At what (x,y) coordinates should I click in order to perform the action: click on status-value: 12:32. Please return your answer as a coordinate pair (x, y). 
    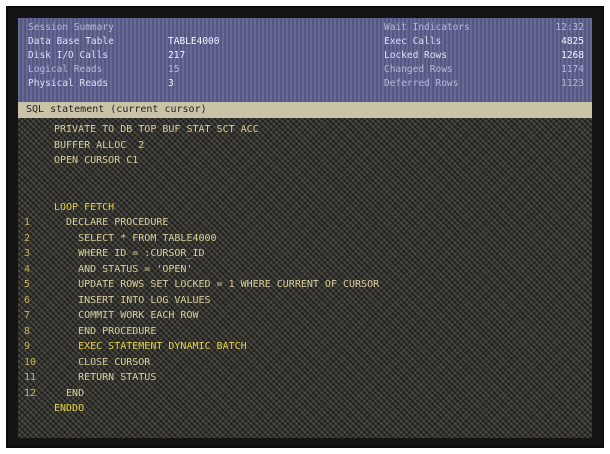
    Looking at the image, I should click on (569, 27).